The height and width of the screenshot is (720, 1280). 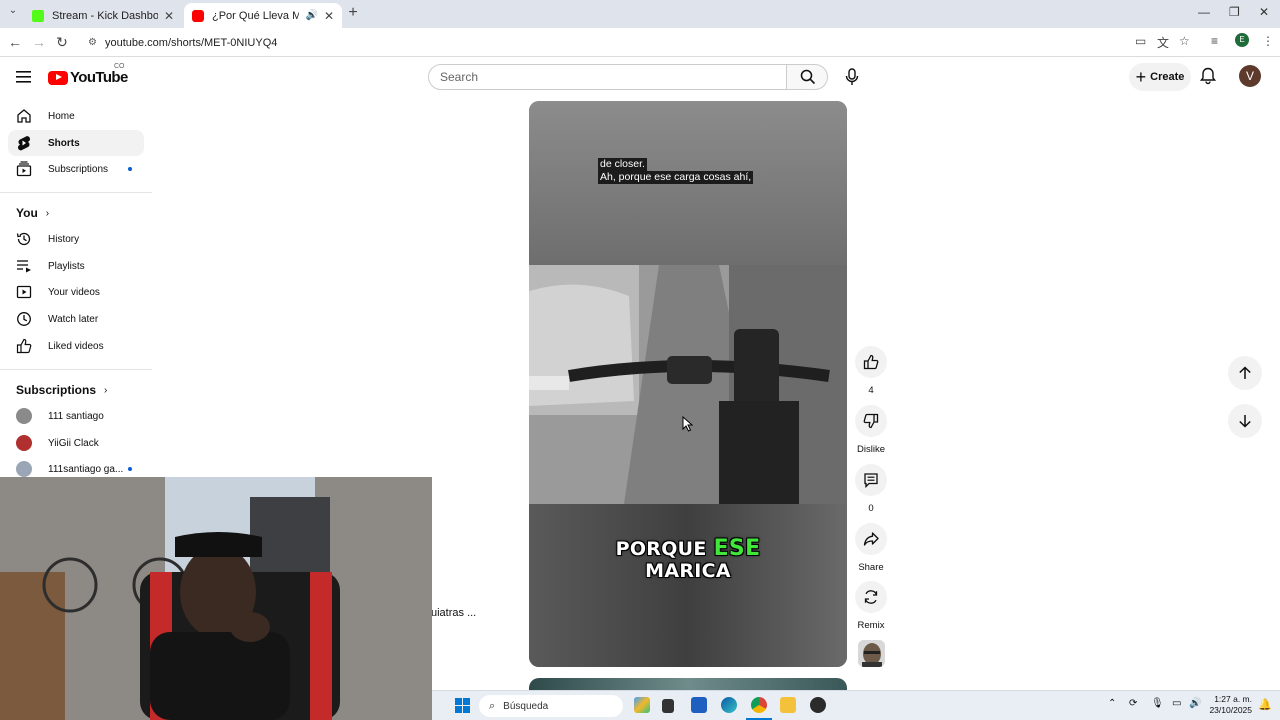 I want to click on subtitle-line-1: de closer., so click(x=622, y=164).